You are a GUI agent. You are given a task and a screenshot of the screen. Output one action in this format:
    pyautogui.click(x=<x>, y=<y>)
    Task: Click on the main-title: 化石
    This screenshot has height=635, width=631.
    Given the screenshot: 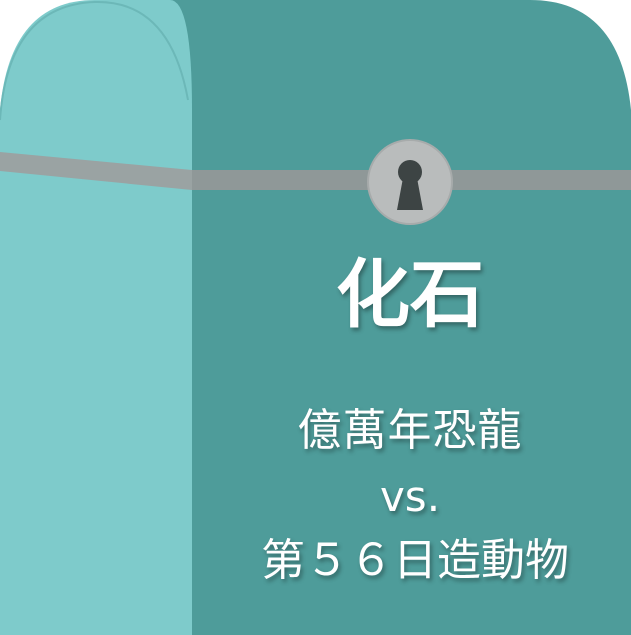 What is the action you would take?
    pyautogui.click(x=410, y=295)
    